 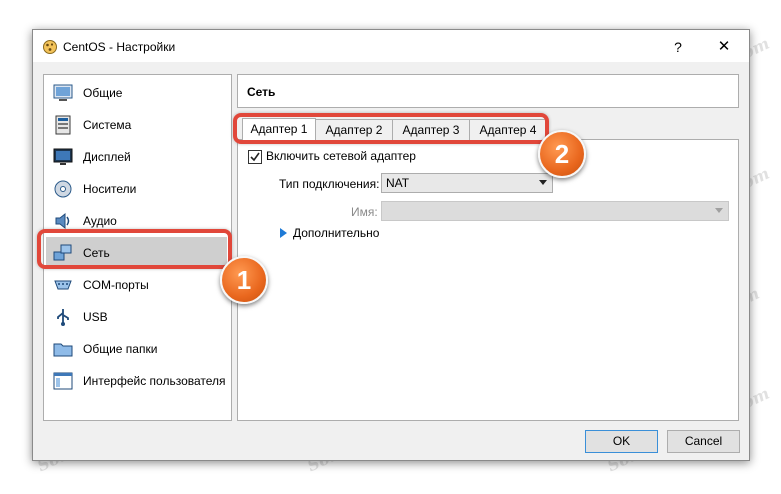 What do you see at coordinates (62, 221) in the screenshot?
I see `audio-icon` at bounding box center [62, 221].